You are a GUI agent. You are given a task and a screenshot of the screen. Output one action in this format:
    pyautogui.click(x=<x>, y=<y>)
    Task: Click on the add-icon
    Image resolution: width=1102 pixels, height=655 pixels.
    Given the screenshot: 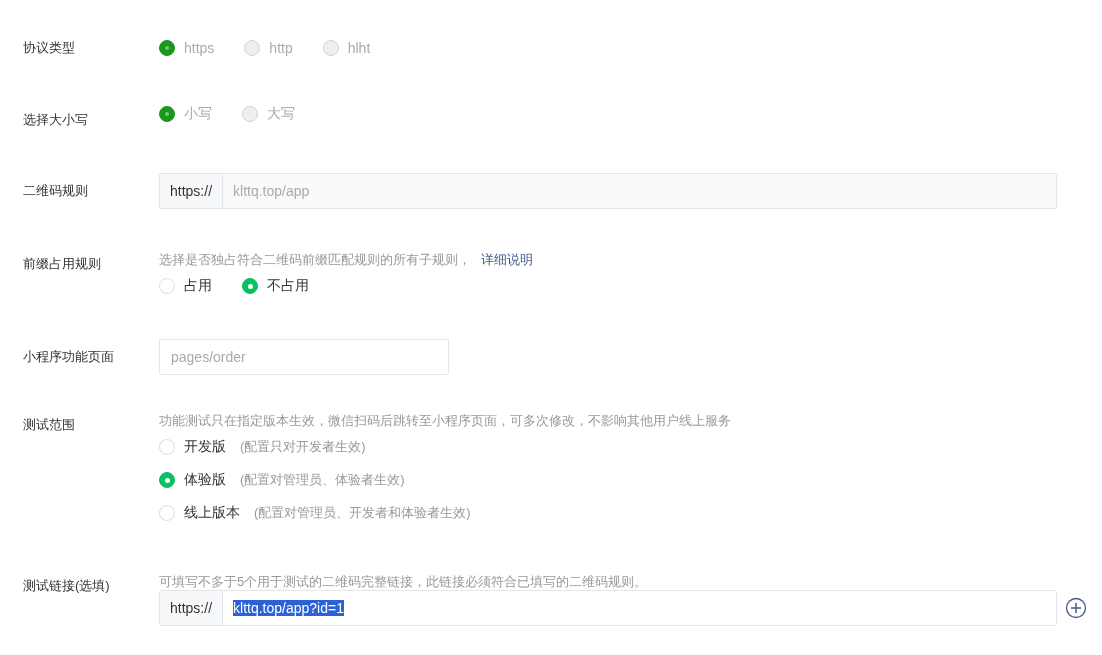 What is the action you would take?
    pyautogui.click(x=1076, y=608)
    